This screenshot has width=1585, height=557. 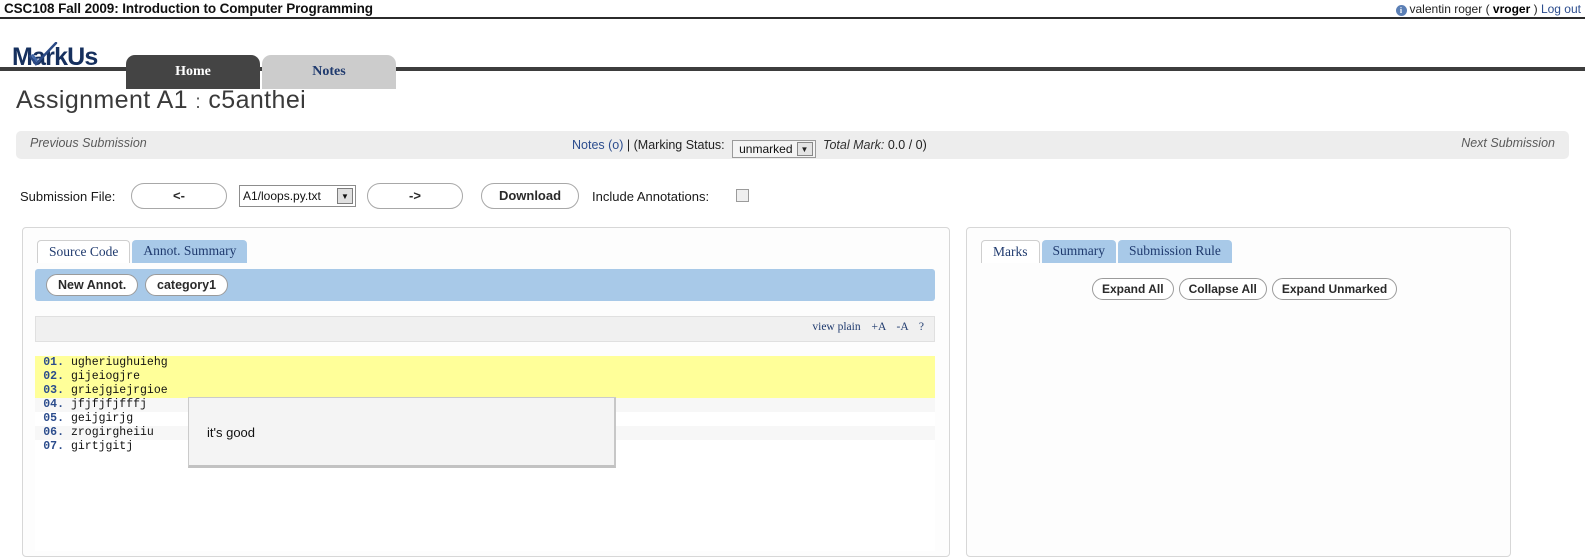 What do you see at coordinates (88, 143) in the screenshot?
I see `previous-submission-link: Previous Submission` at bounding box center [88, 143].